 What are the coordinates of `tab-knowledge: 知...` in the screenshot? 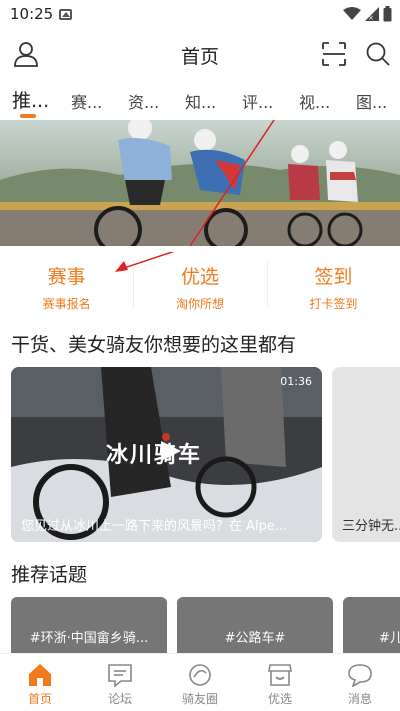 It's located at (200, 101).